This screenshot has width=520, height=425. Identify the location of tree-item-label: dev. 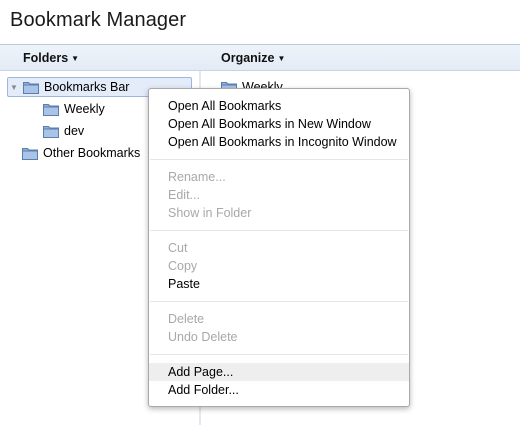
(74, 131).